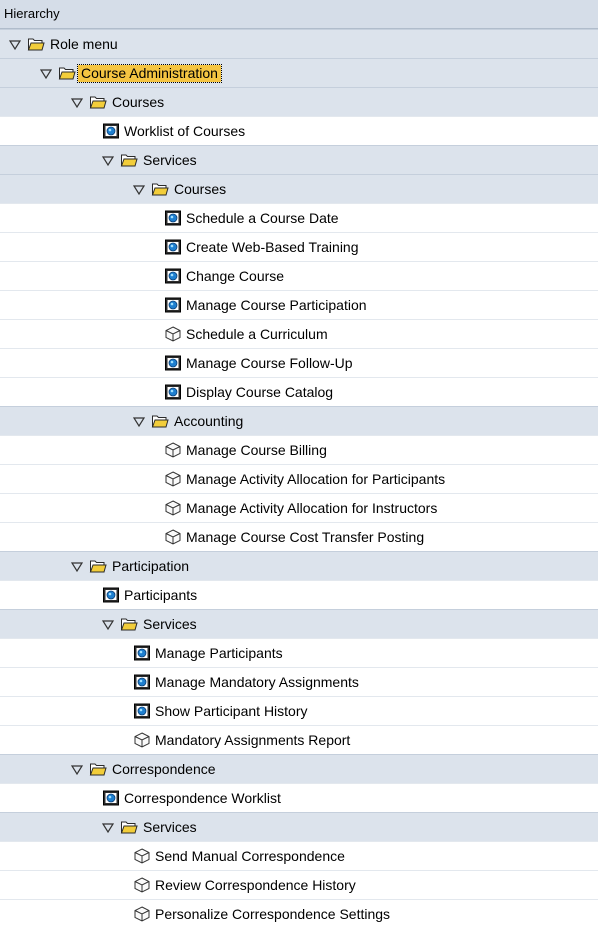 This screenshot has height=928, width=598. I want to click on tree-item-label: Worklist of Courses, so click(185, 131).